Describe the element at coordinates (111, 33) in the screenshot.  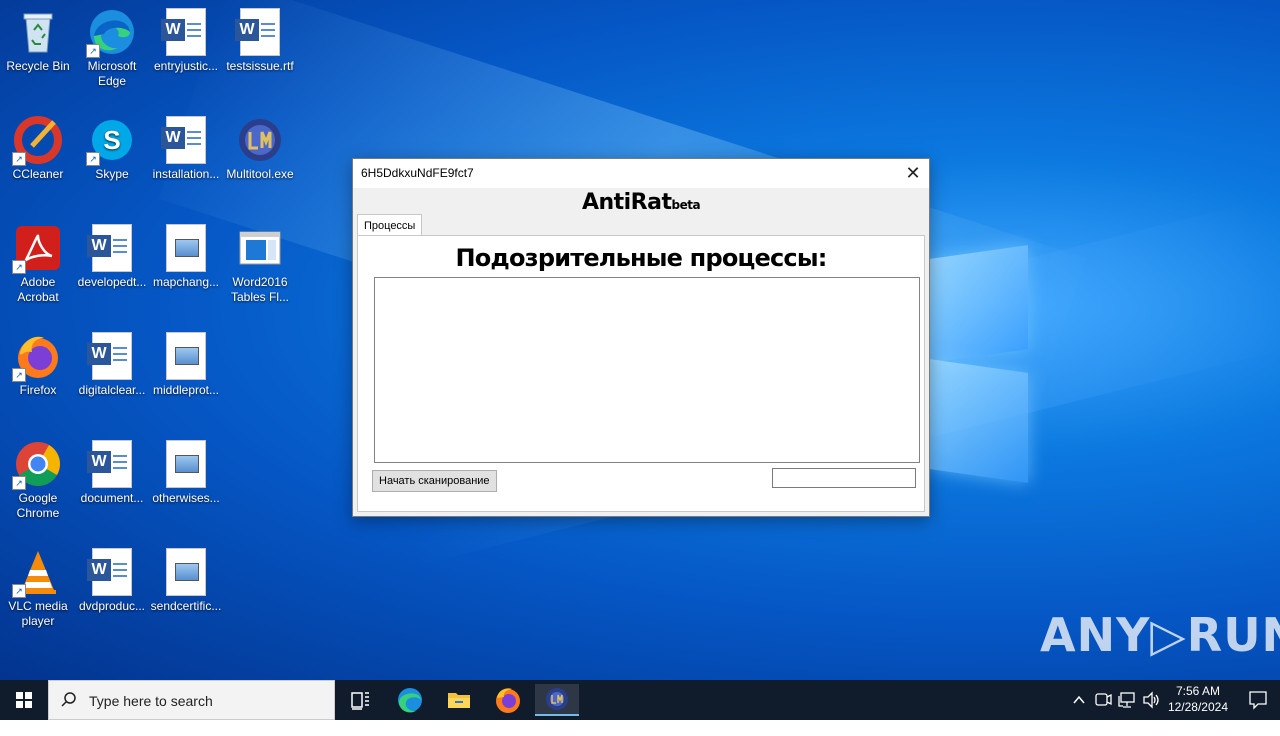
I see `edge-icon: ↗` at that location.